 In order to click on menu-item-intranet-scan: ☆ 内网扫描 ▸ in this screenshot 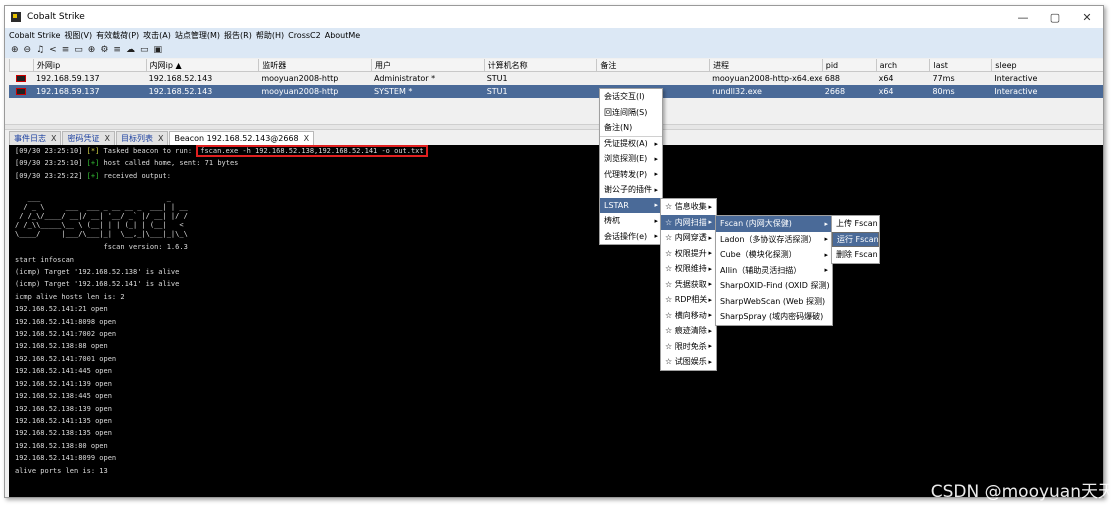, I will do `click(688, 222)`.